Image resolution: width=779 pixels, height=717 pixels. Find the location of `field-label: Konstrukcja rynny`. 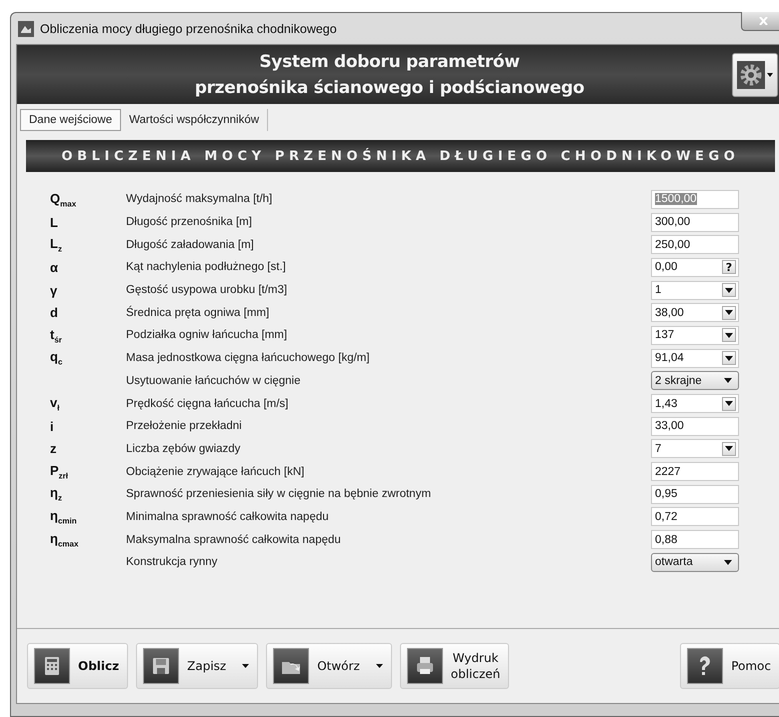

field-label: Konstrukcja rynny is located at coordinates (172, 562).